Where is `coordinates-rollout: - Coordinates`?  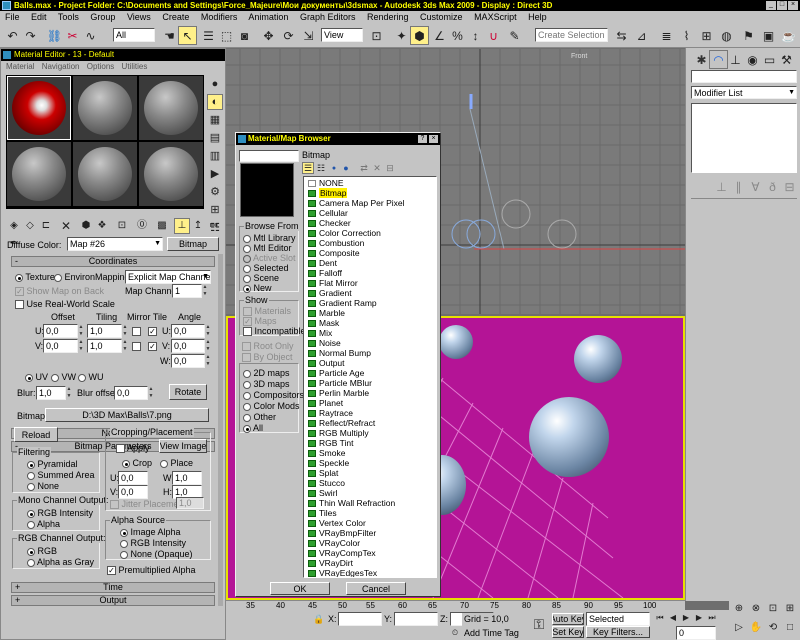
coordinates-rollout: - Coordinates is located at coordinates (113, 261).